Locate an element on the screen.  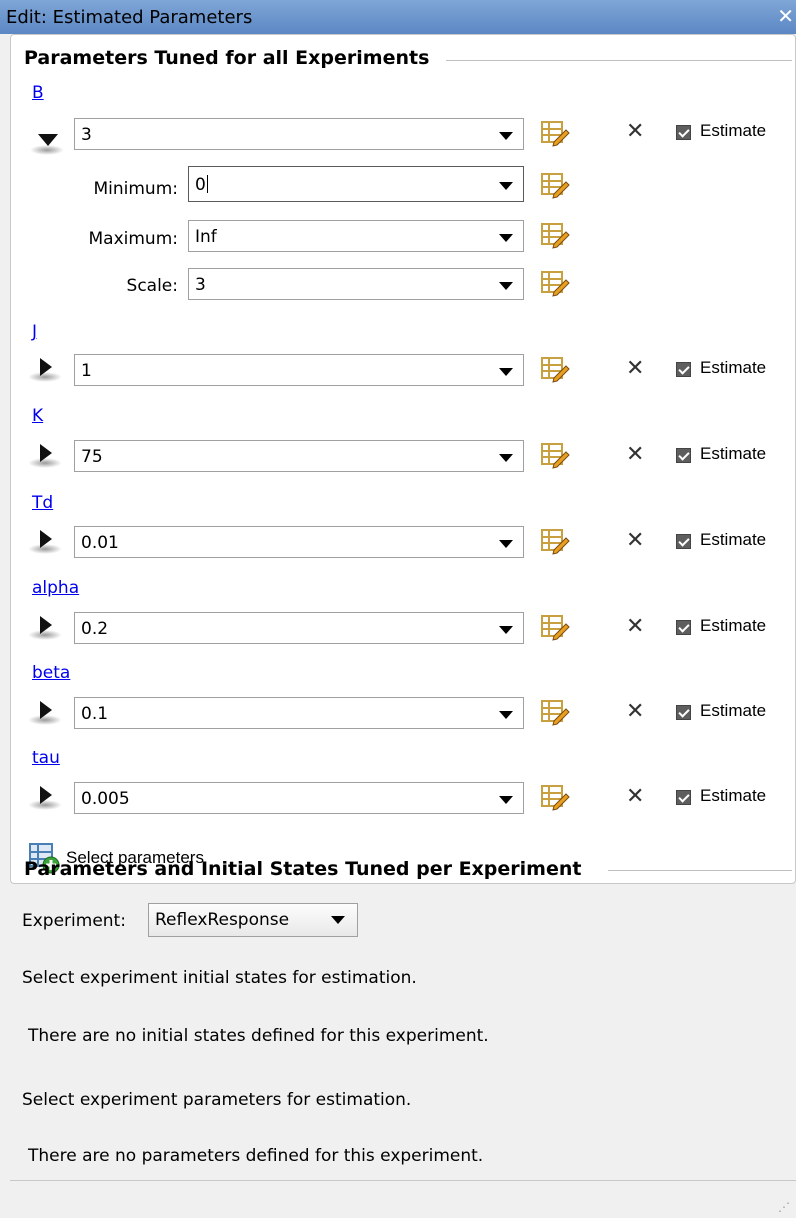
param-link-j: J is located at coordinates (34, 332).